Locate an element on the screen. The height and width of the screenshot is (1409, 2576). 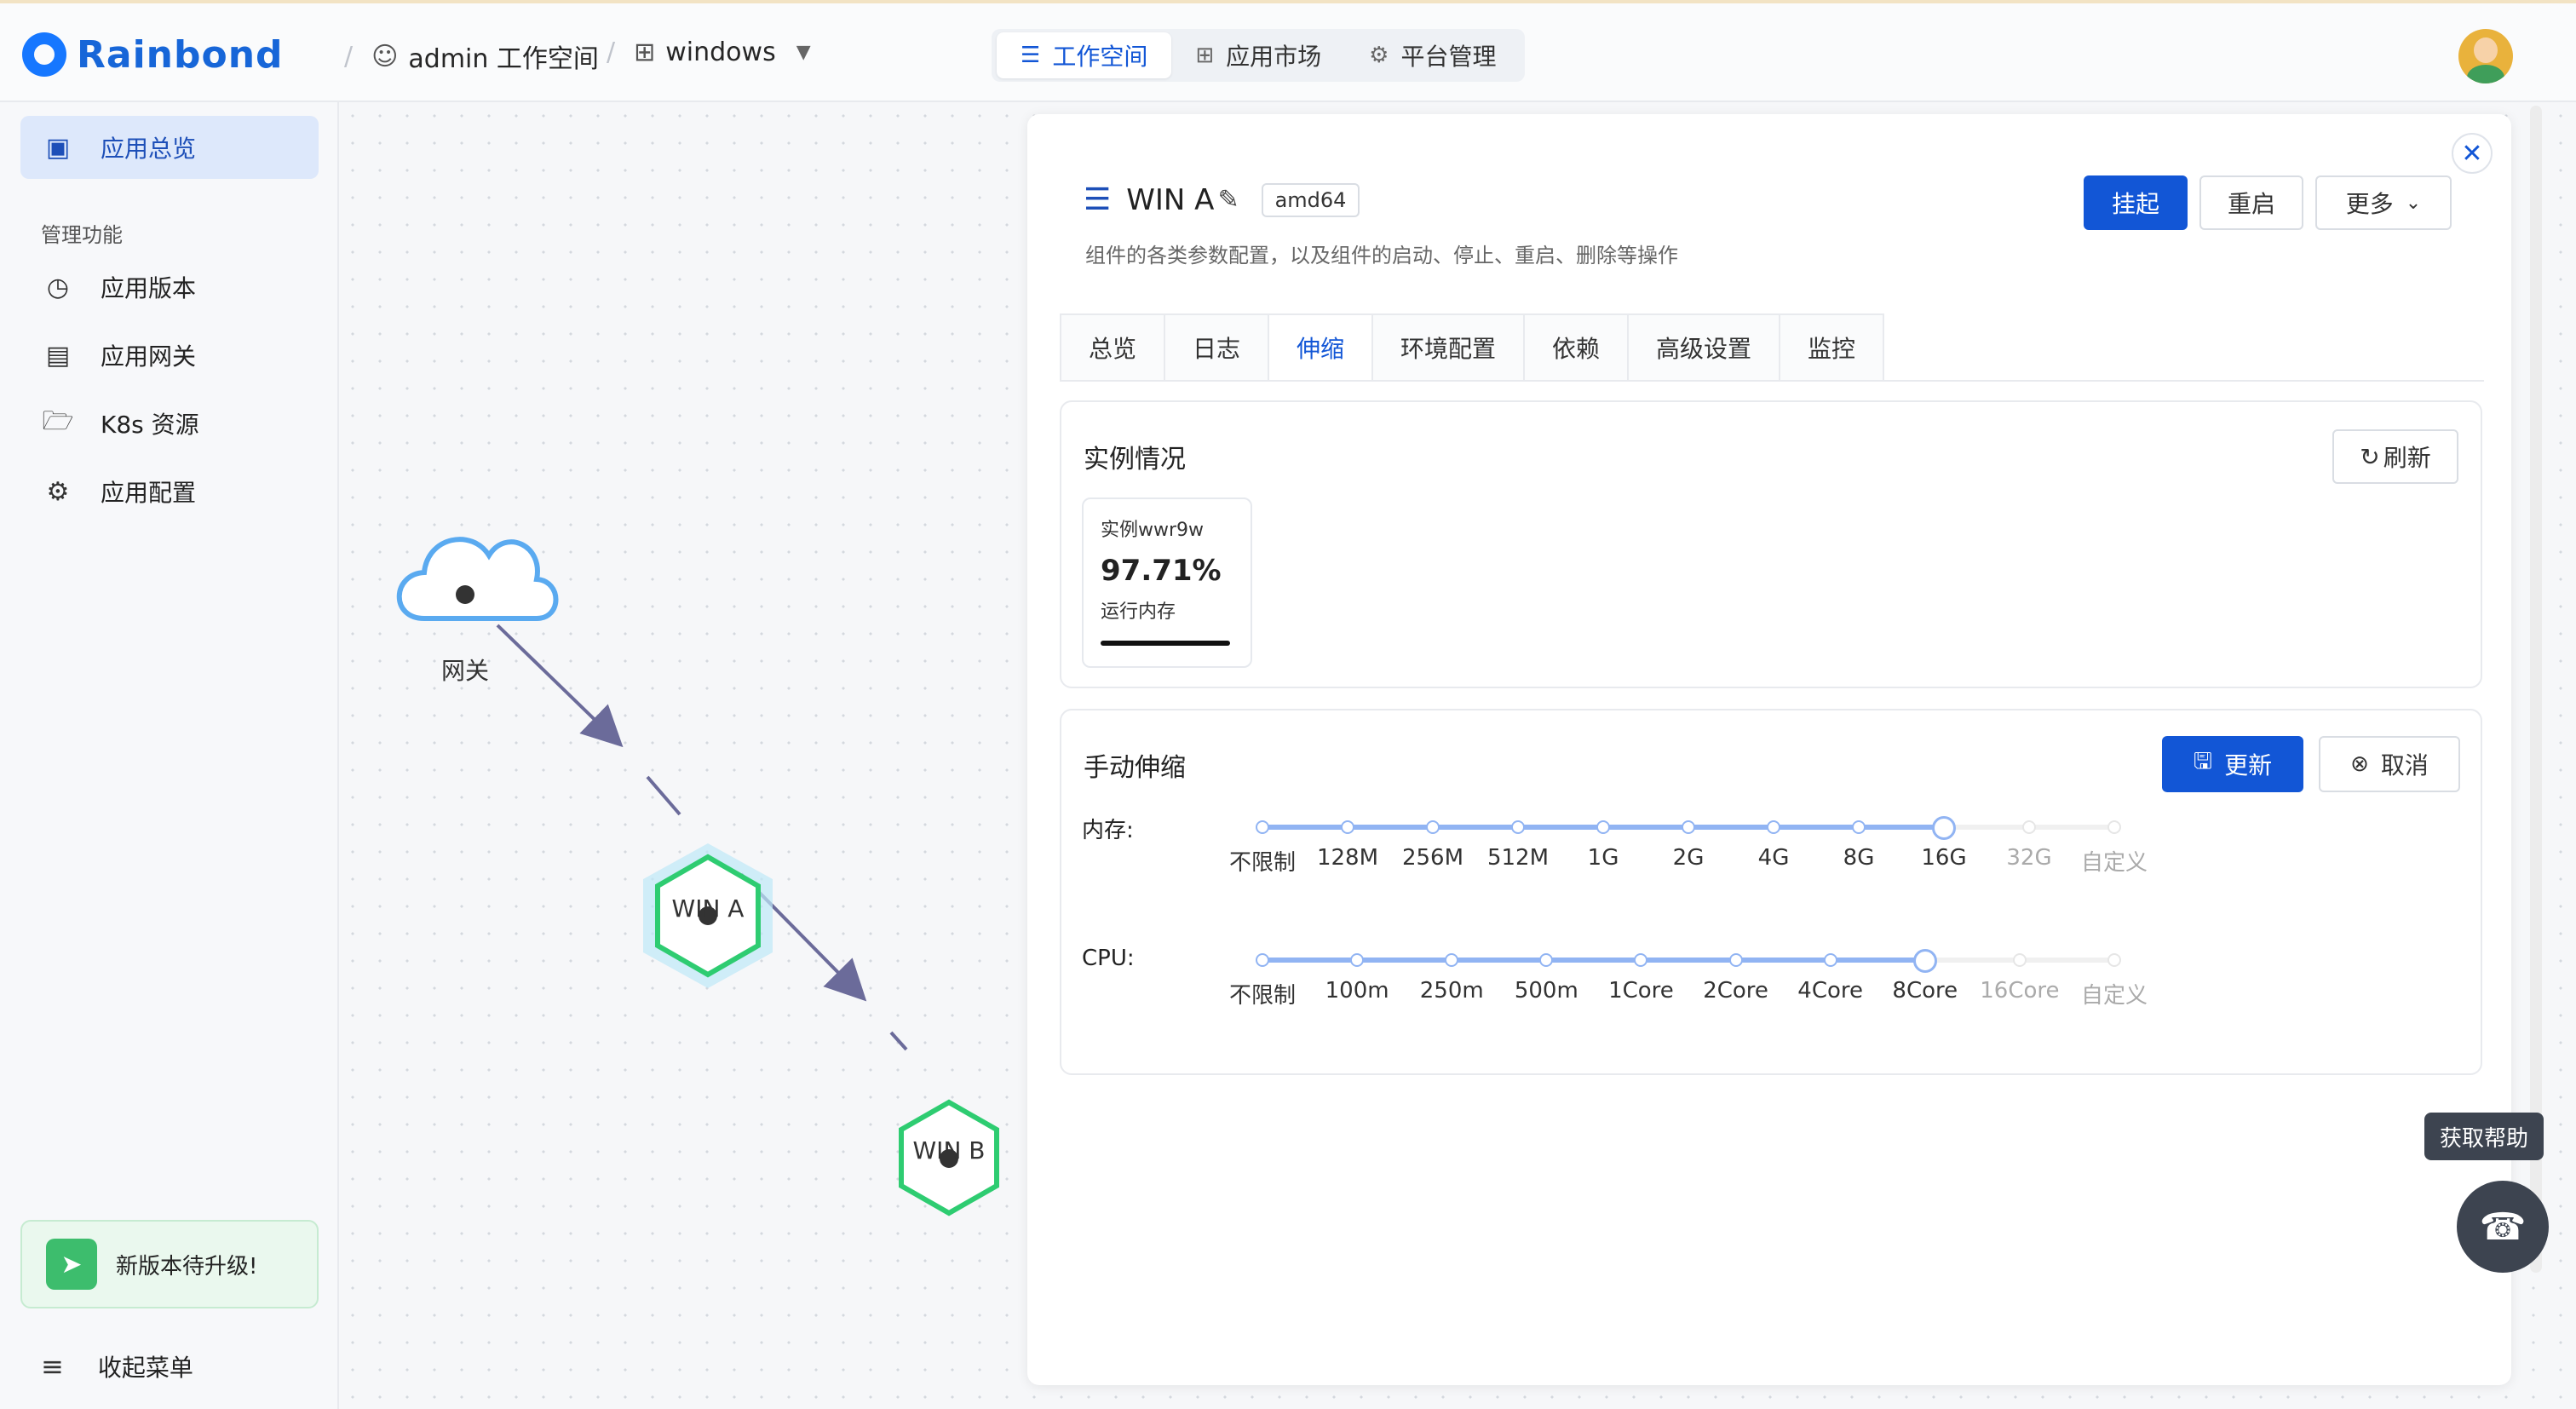
workspace-name: admin 工作空间 is located at coordinates (503, 59).